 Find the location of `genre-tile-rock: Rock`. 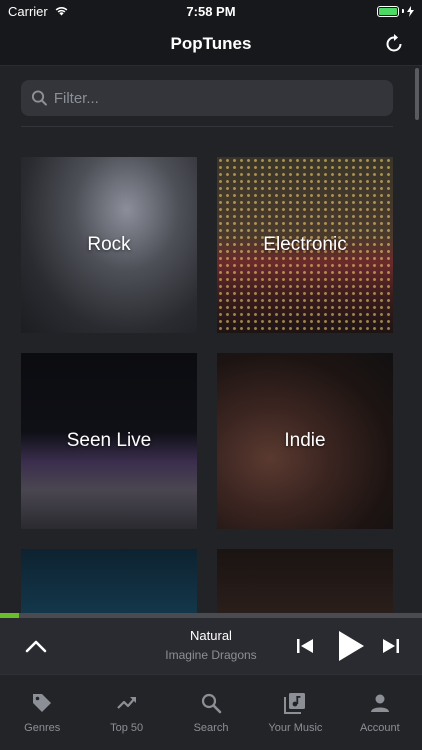

genre-tile-rock: Rock is located at coordinates (109, 245).